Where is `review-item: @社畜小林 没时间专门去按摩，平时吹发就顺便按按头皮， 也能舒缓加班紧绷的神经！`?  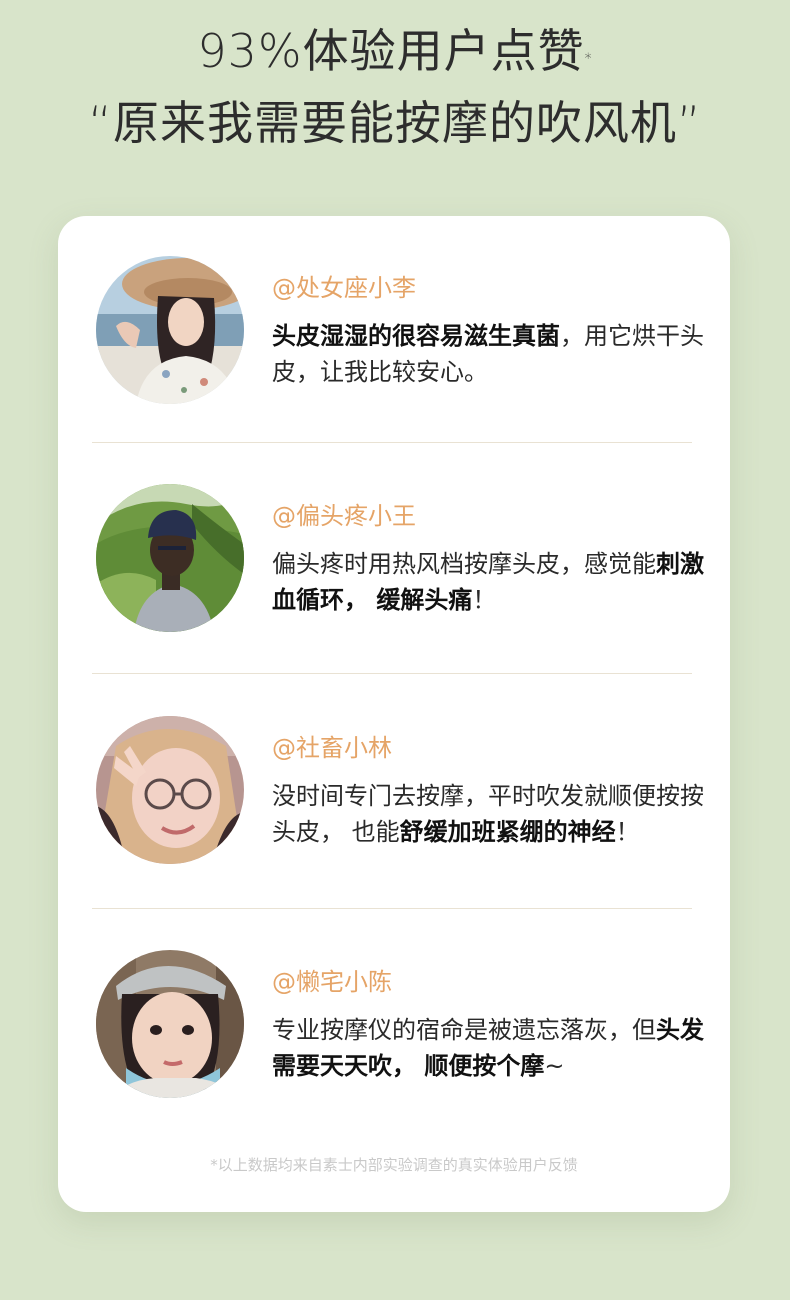
review-item: @社畜小林 没时间专门去按摩，平时吹发就顺便按按头皮， 也能舒缓加班紧绷的神经！ is located at coordinates (400, 791).